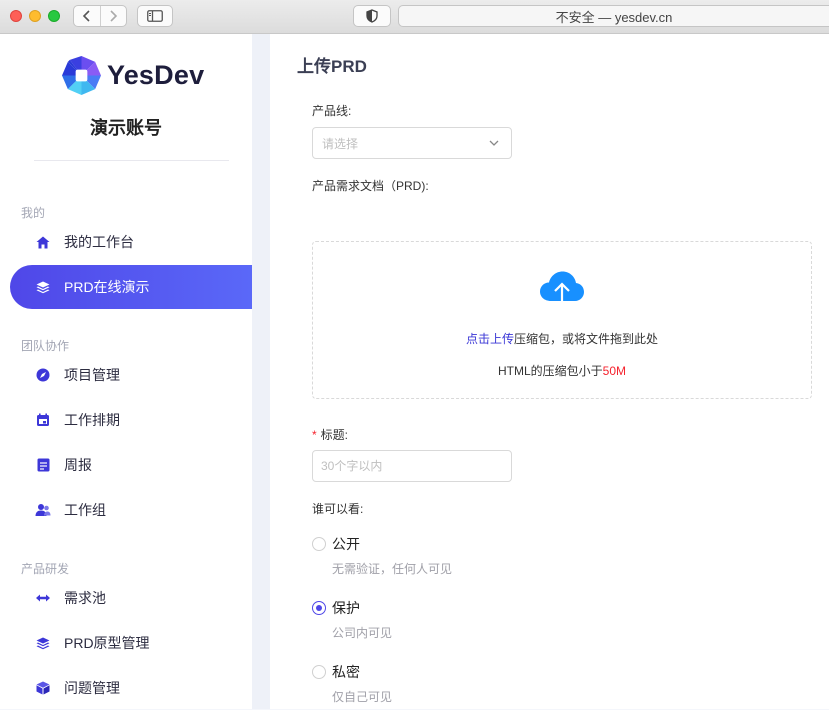 This screenshot has height=710, width=829. I want to click on team-icon, so click(43, 510).